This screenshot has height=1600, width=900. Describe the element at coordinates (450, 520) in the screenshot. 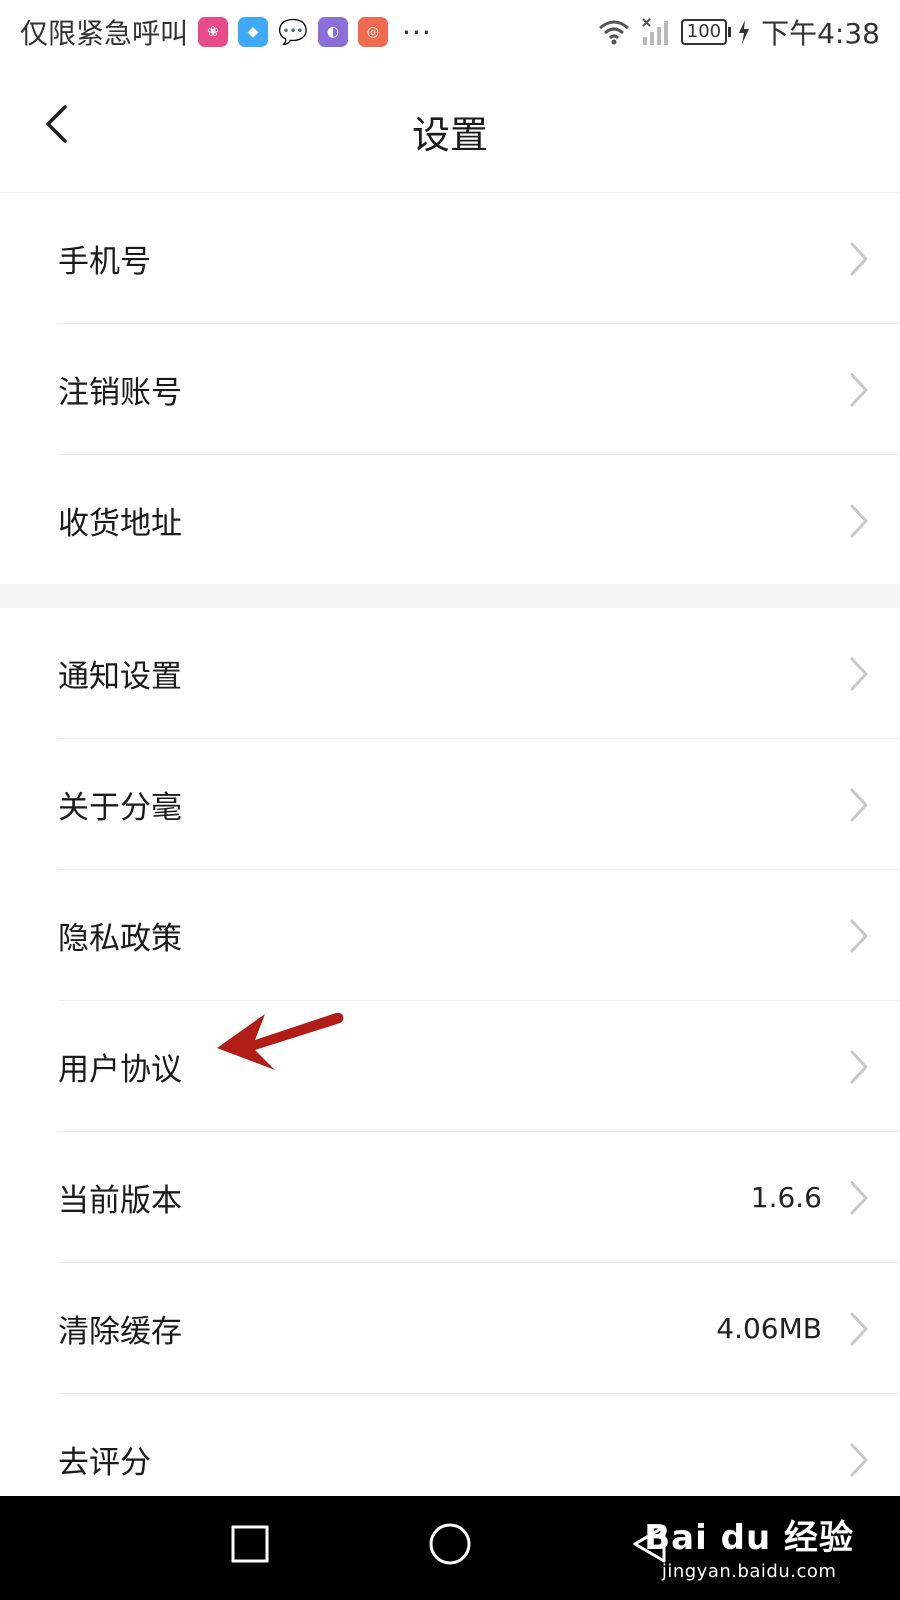

I see `settings-item-shipping-address: 收货地址` at that location.